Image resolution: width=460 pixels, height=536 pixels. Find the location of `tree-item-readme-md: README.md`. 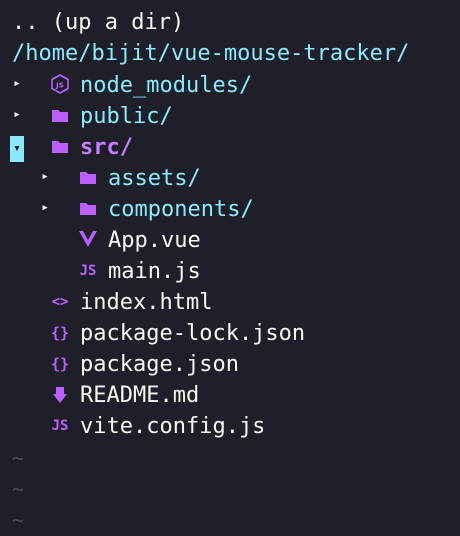

tree-item-readme-md: README.md is located at coordinates (139, 395).